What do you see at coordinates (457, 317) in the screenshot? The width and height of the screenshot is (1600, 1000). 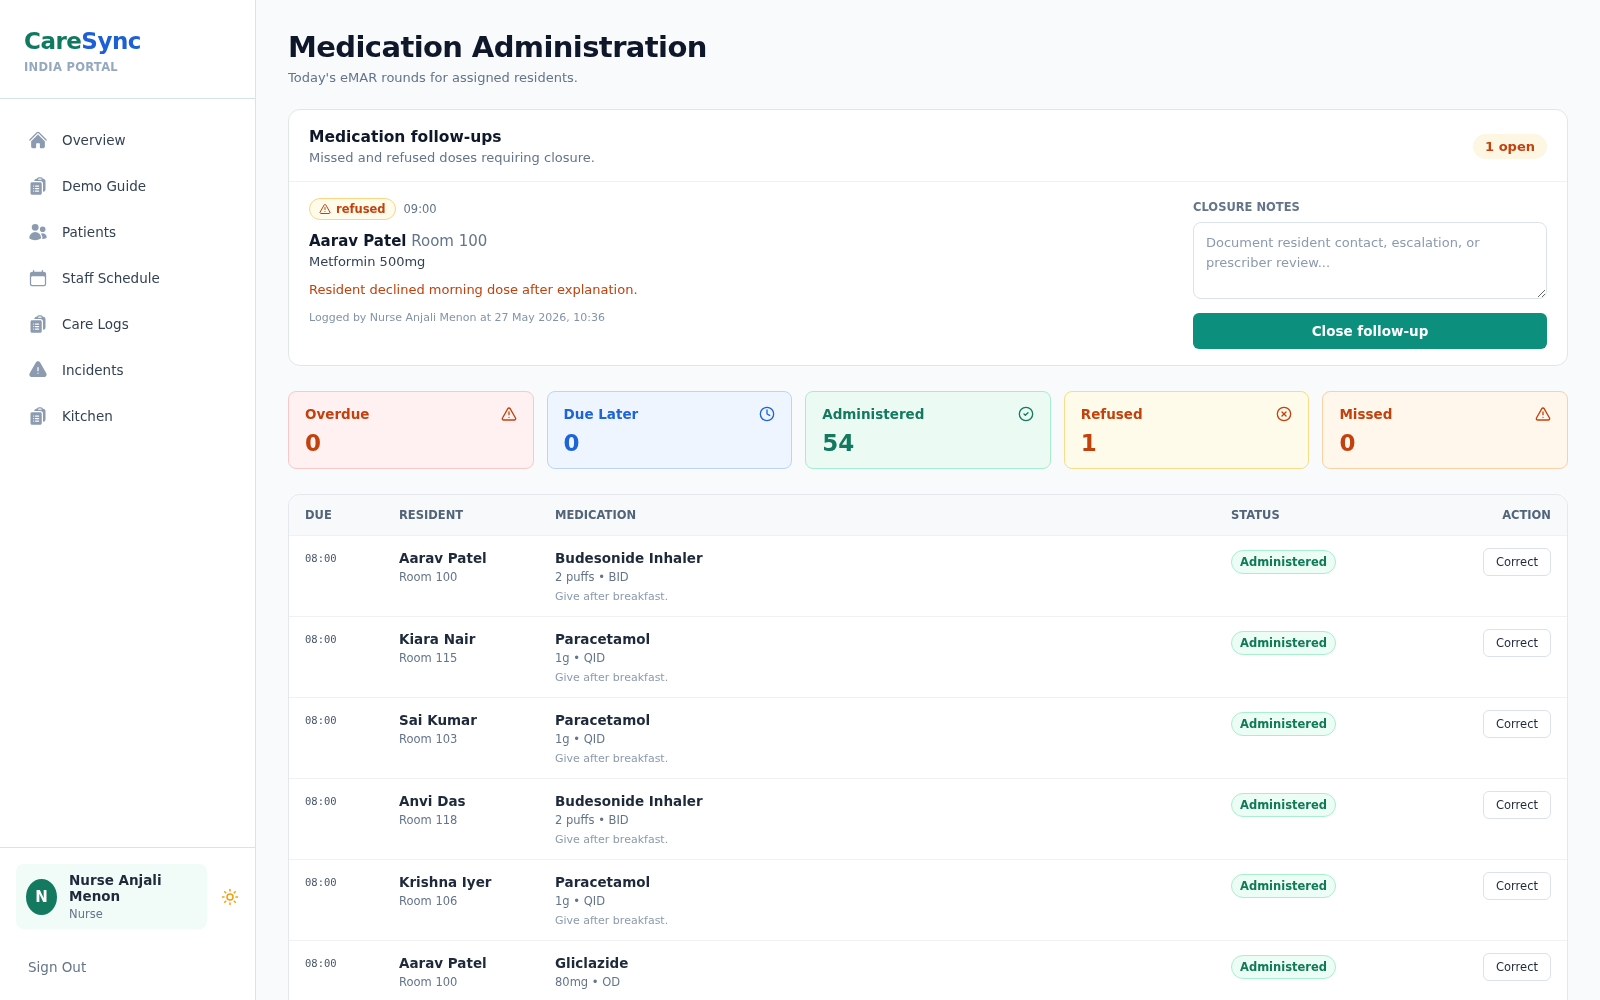 I see `logged-by-text: Logged by Nurse Anjali Menon at 27 May 2026, 10:36` at bounding box center [457, 317].